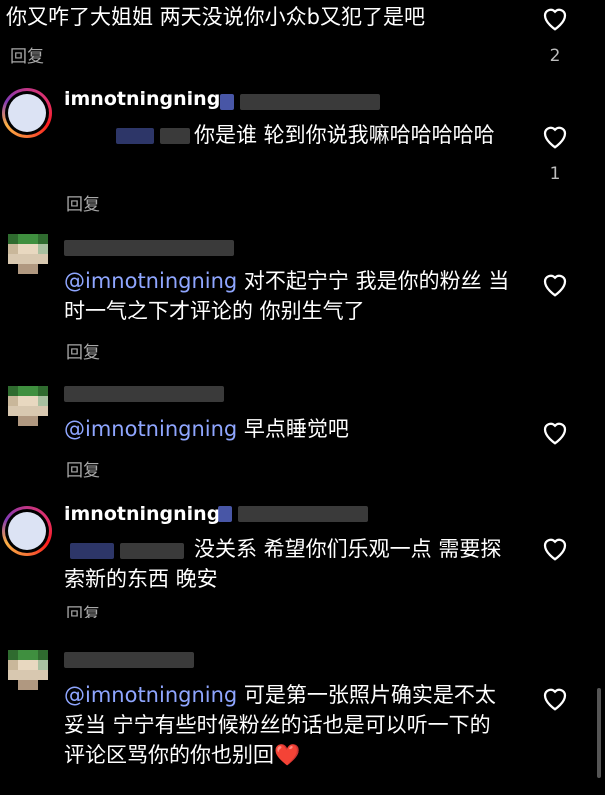  Describe the element at coordinates (555, 56) in the screenshot. I see `like-count: 2` at that location.